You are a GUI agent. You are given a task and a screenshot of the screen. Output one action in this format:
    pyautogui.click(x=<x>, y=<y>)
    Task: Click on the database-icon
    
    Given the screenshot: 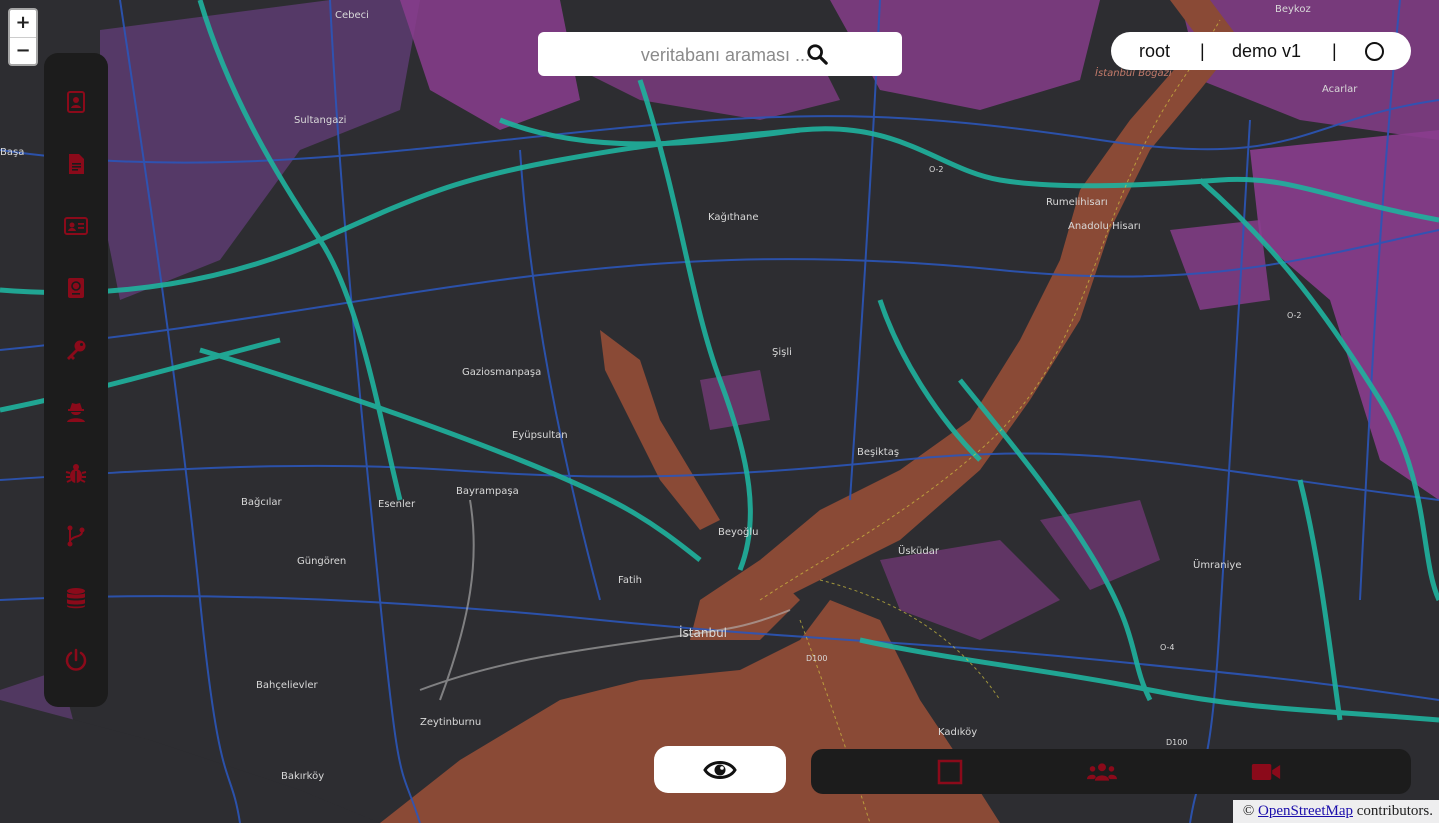 What is the action you would take?
    pyautogui.click(x=76, y=598)
    